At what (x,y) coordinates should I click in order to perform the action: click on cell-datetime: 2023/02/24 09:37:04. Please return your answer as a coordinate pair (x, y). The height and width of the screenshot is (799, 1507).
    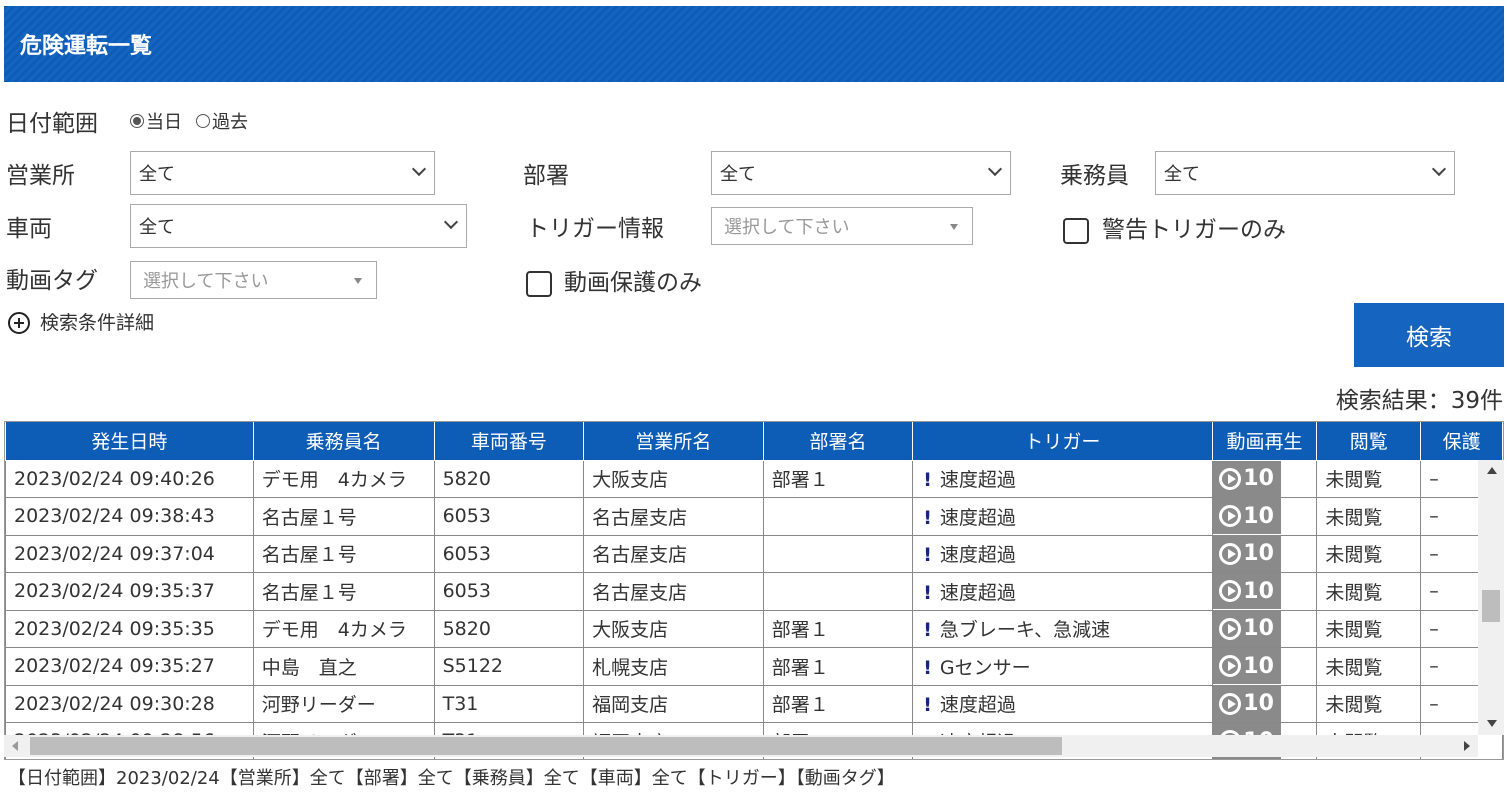
    Looking at the image, I should click on (129, 553).